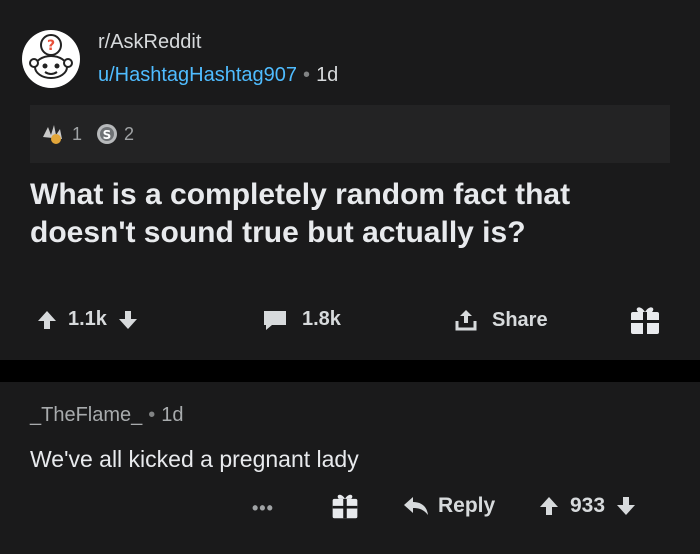 This screenshot has width=700, height=554. What do you see at coordinates (51, 56) in the screenshot?
I see `askreddit-icon: ?` at bounding box center [51, 56].